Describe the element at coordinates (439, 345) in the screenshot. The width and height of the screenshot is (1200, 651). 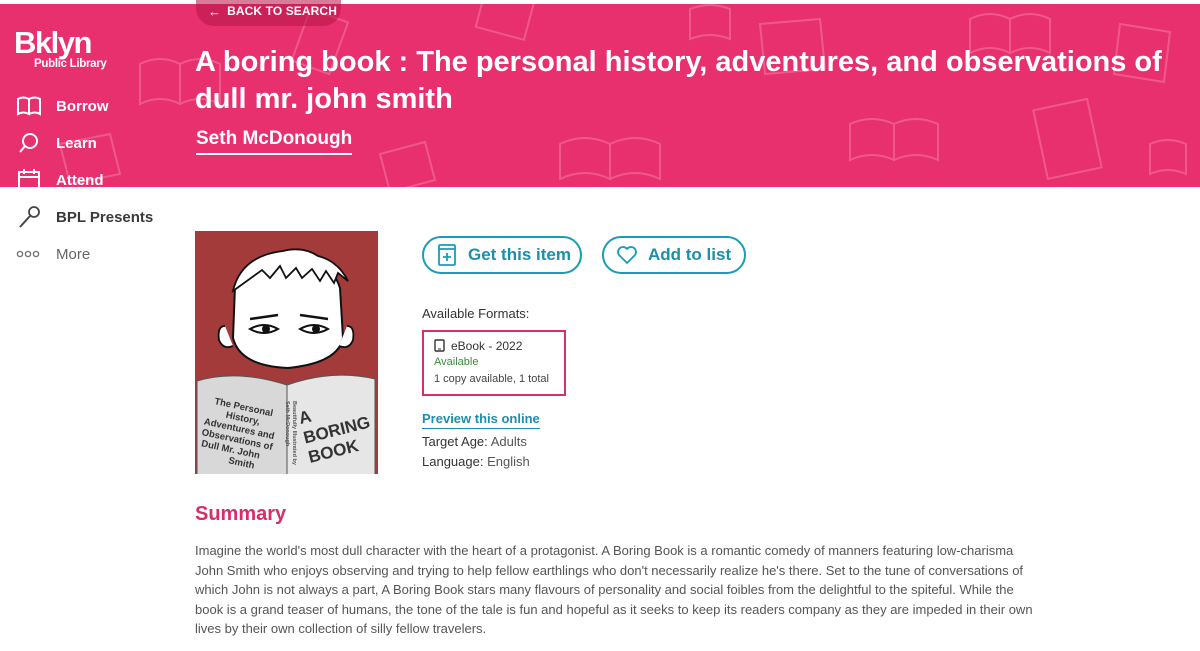
I see `tablet-icon` at that location.